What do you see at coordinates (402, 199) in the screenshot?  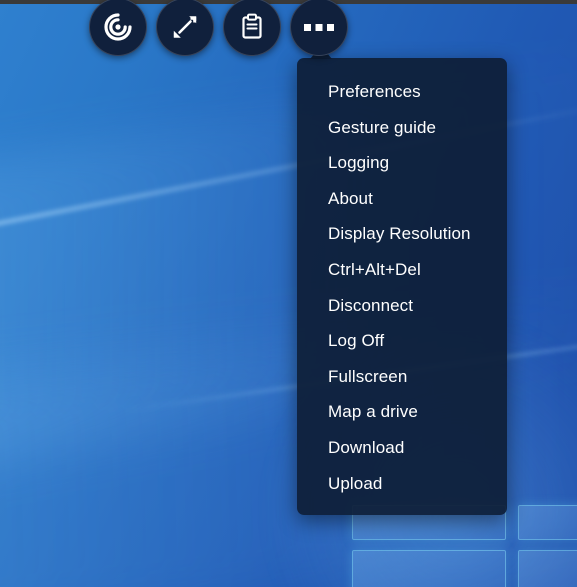 I see `menu-item-about: About` at bounding box center [402, 199].